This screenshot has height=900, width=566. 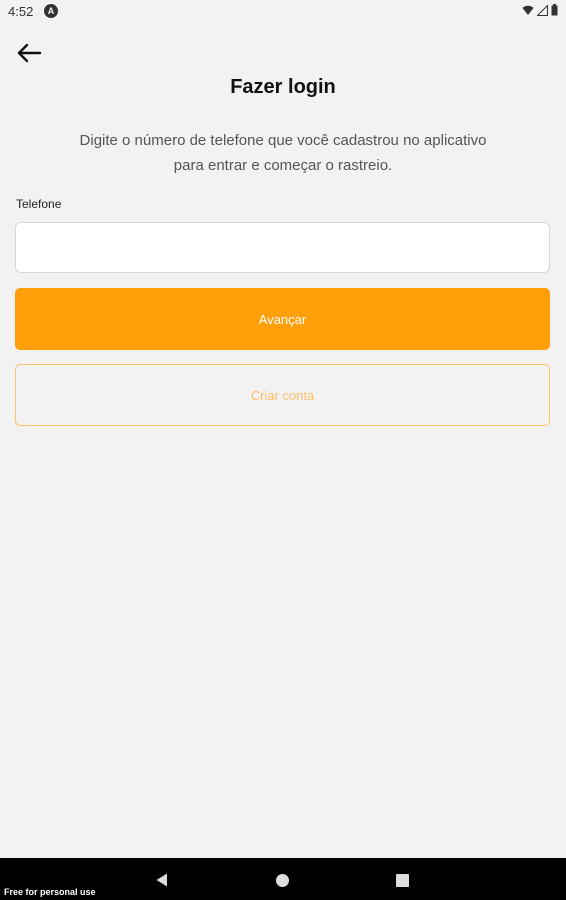 I want to click on navigation-bar: Free for personal use, so click(x=283, y=879).